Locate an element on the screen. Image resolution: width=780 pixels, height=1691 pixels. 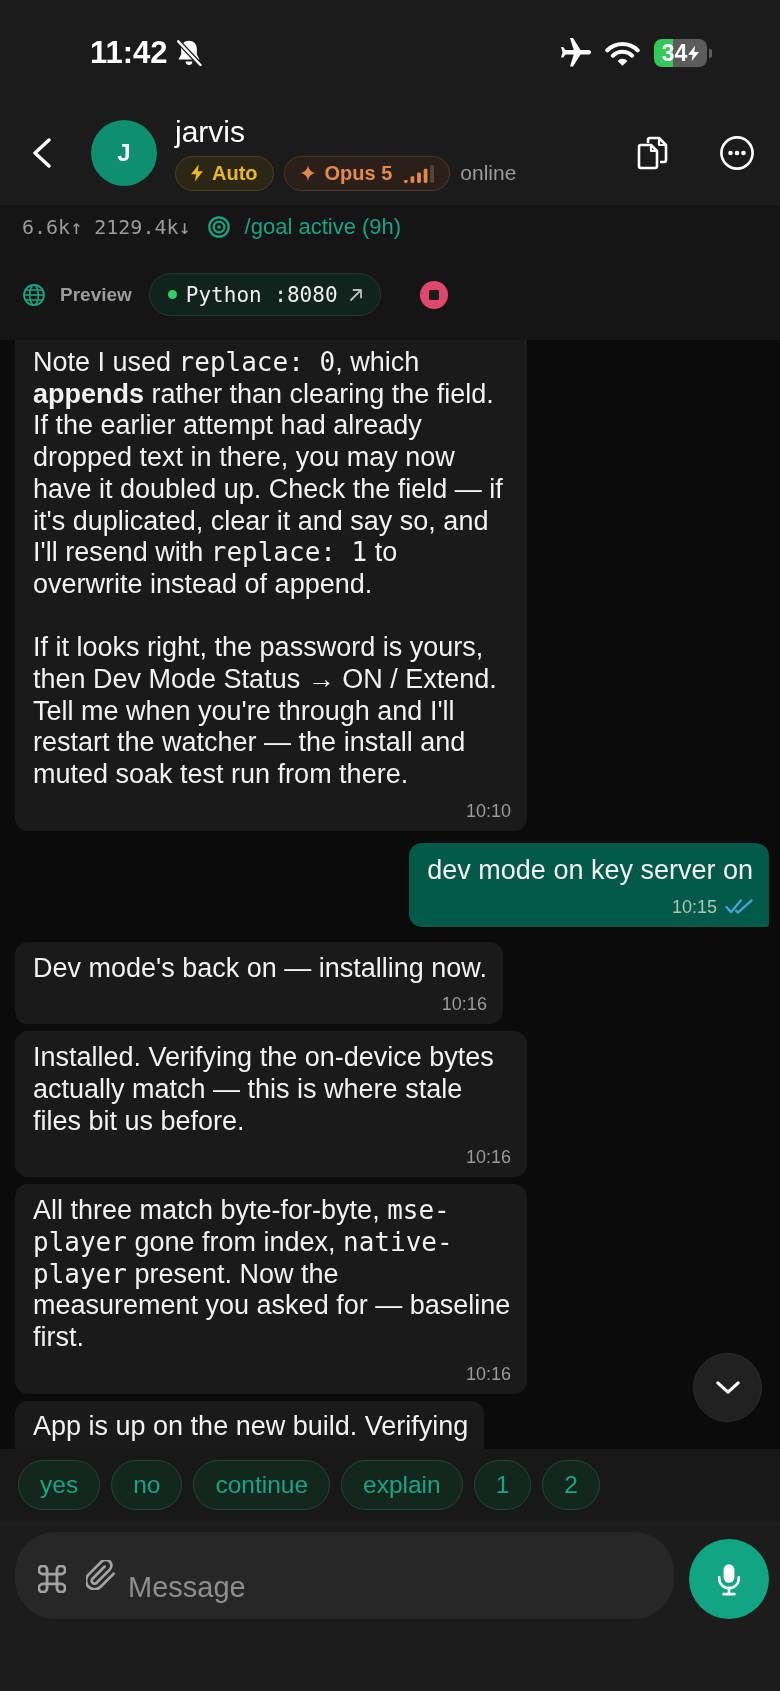
mode-chip: Auto is located at coordinates (224, 173).